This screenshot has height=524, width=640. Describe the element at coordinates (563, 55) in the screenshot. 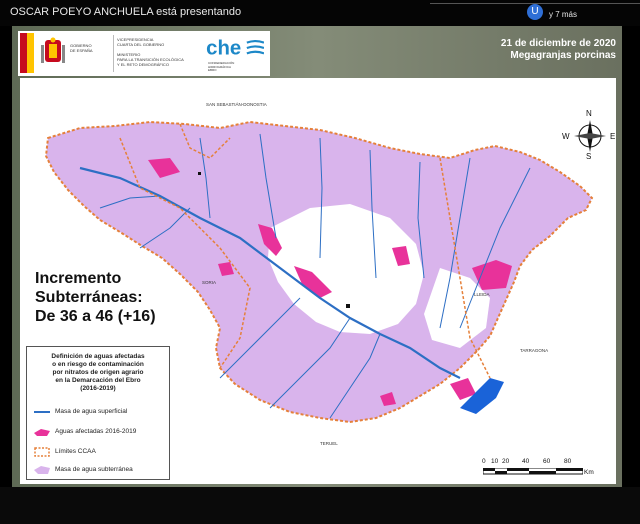

I see `slide-subtitle: Megagranjas porcinas` at that location.